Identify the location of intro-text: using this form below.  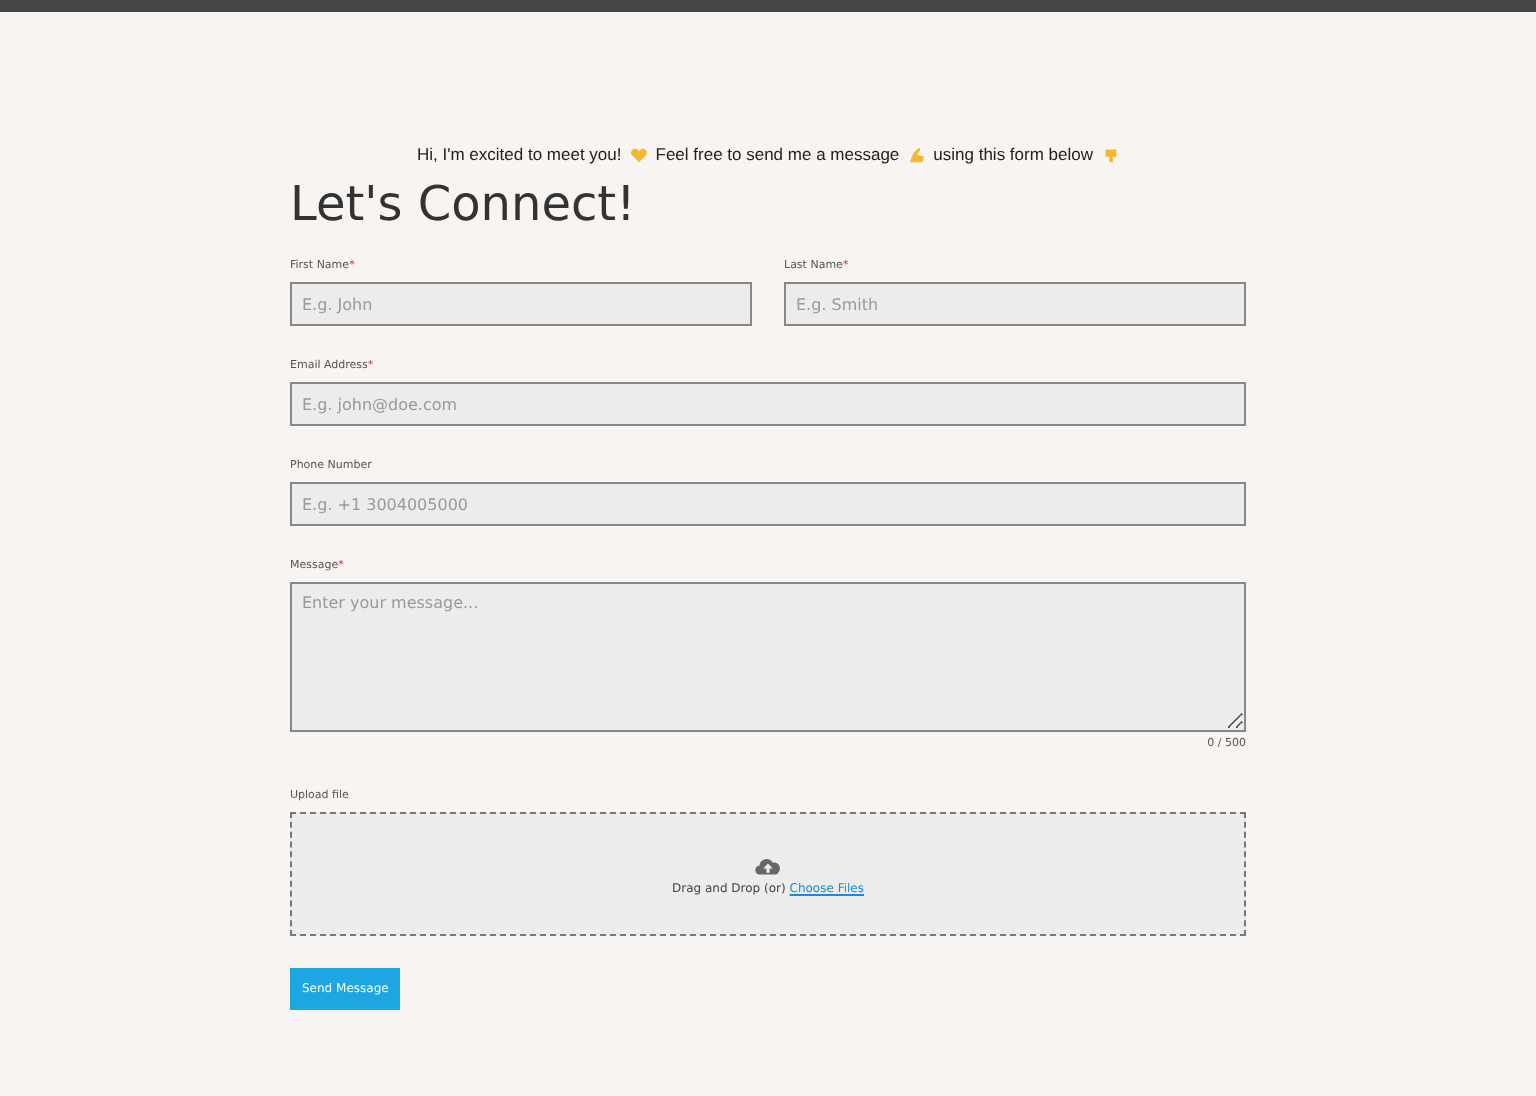
(1013, 154).